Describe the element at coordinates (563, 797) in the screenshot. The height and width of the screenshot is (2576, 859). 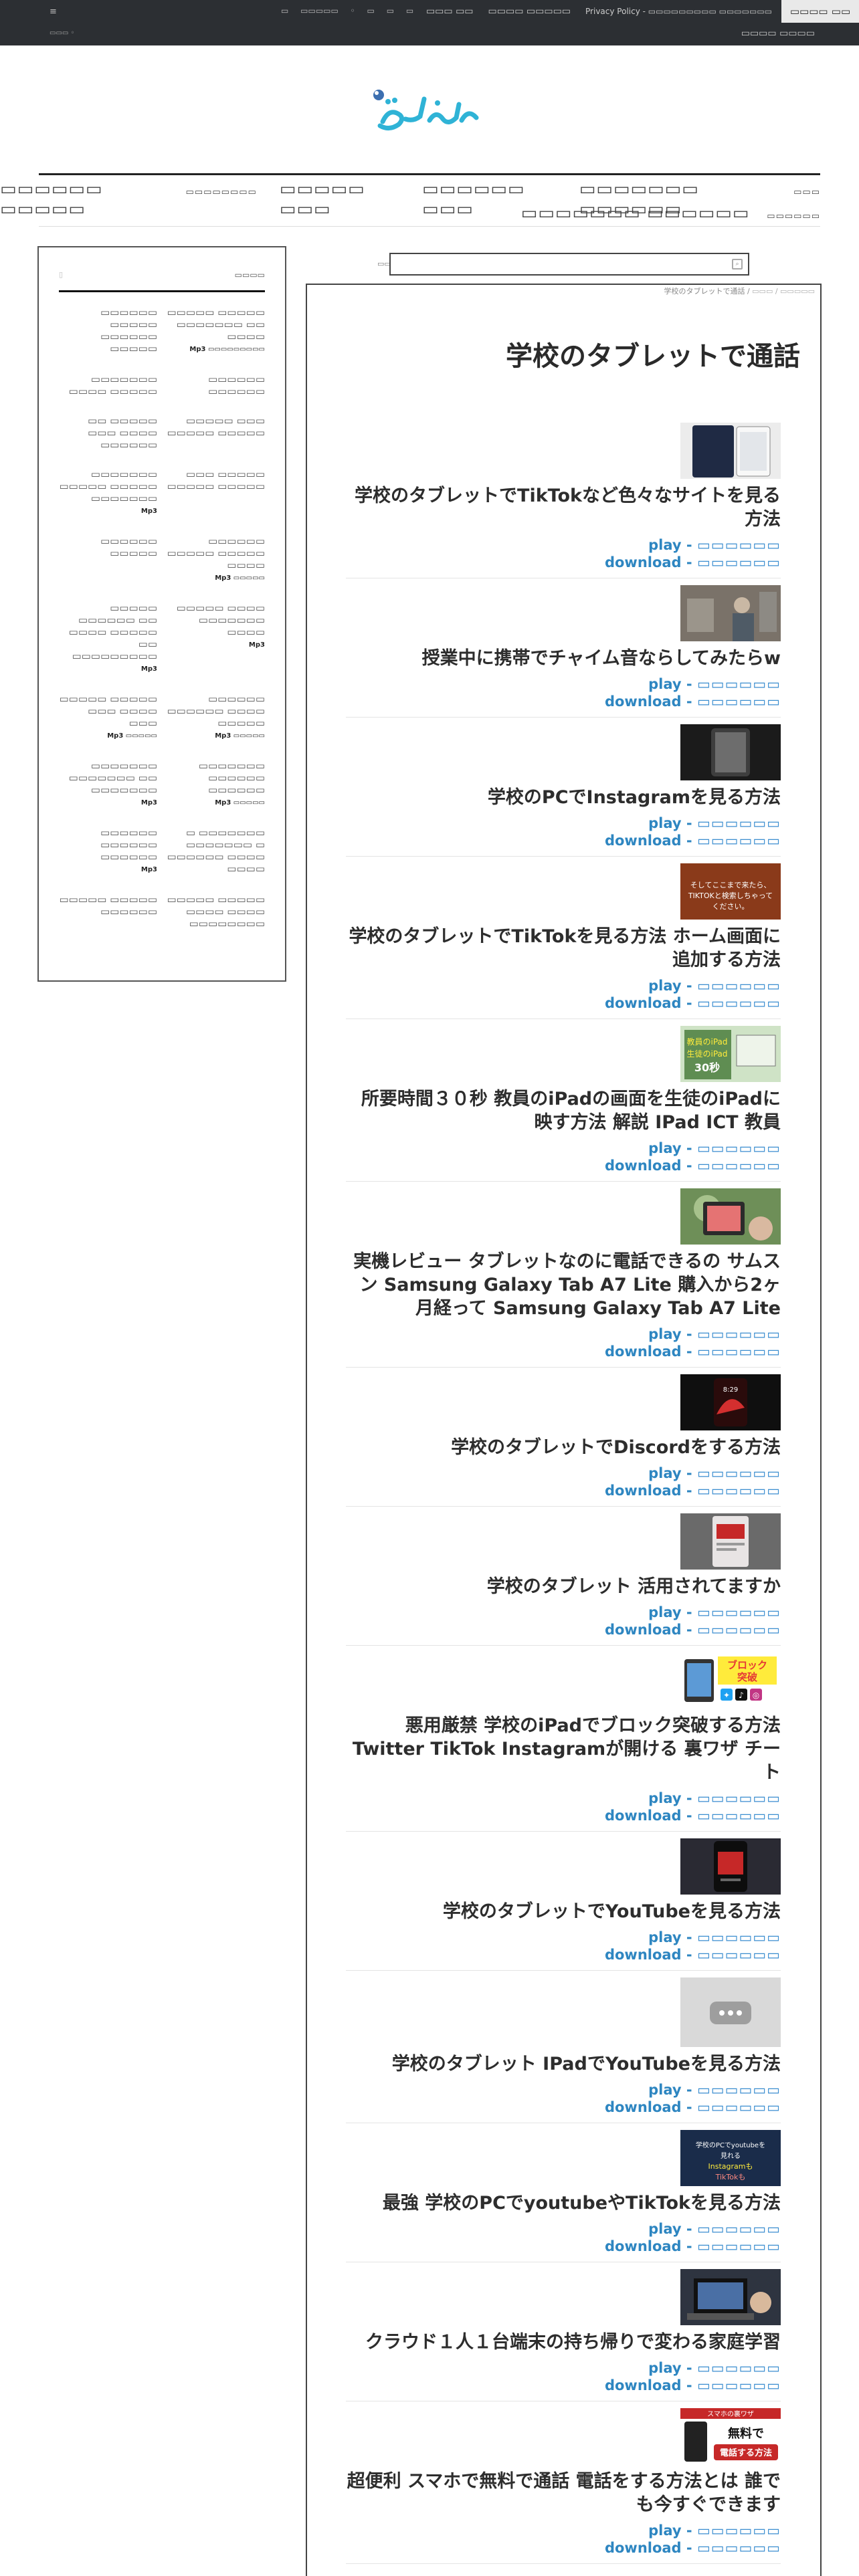
I see `video-title: 学校のPCでInstagramを見る方法` at that location.